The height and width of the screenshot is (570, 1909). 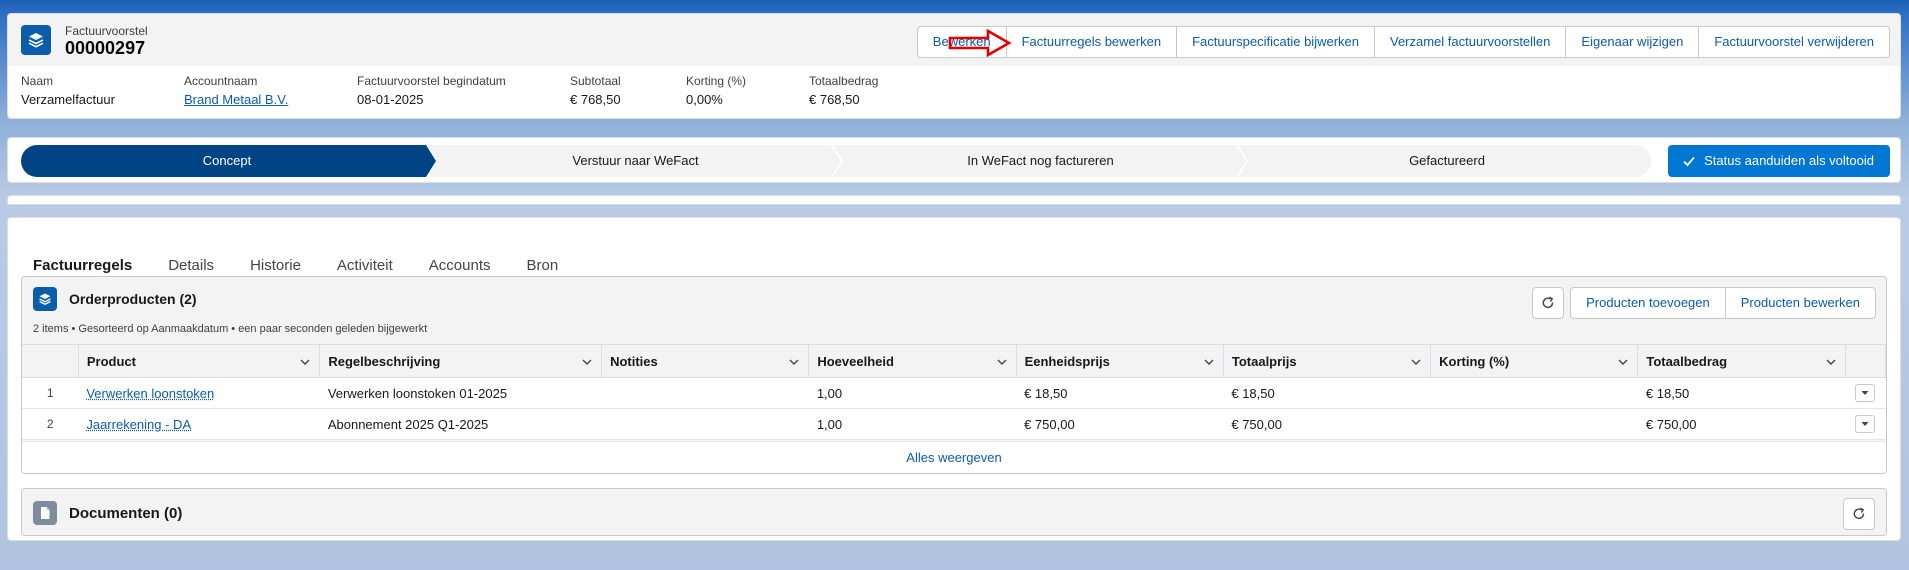 I want to click on field-accountnaam: Accountnaam Brand Metaal B.V., so click(x=236, y=90).